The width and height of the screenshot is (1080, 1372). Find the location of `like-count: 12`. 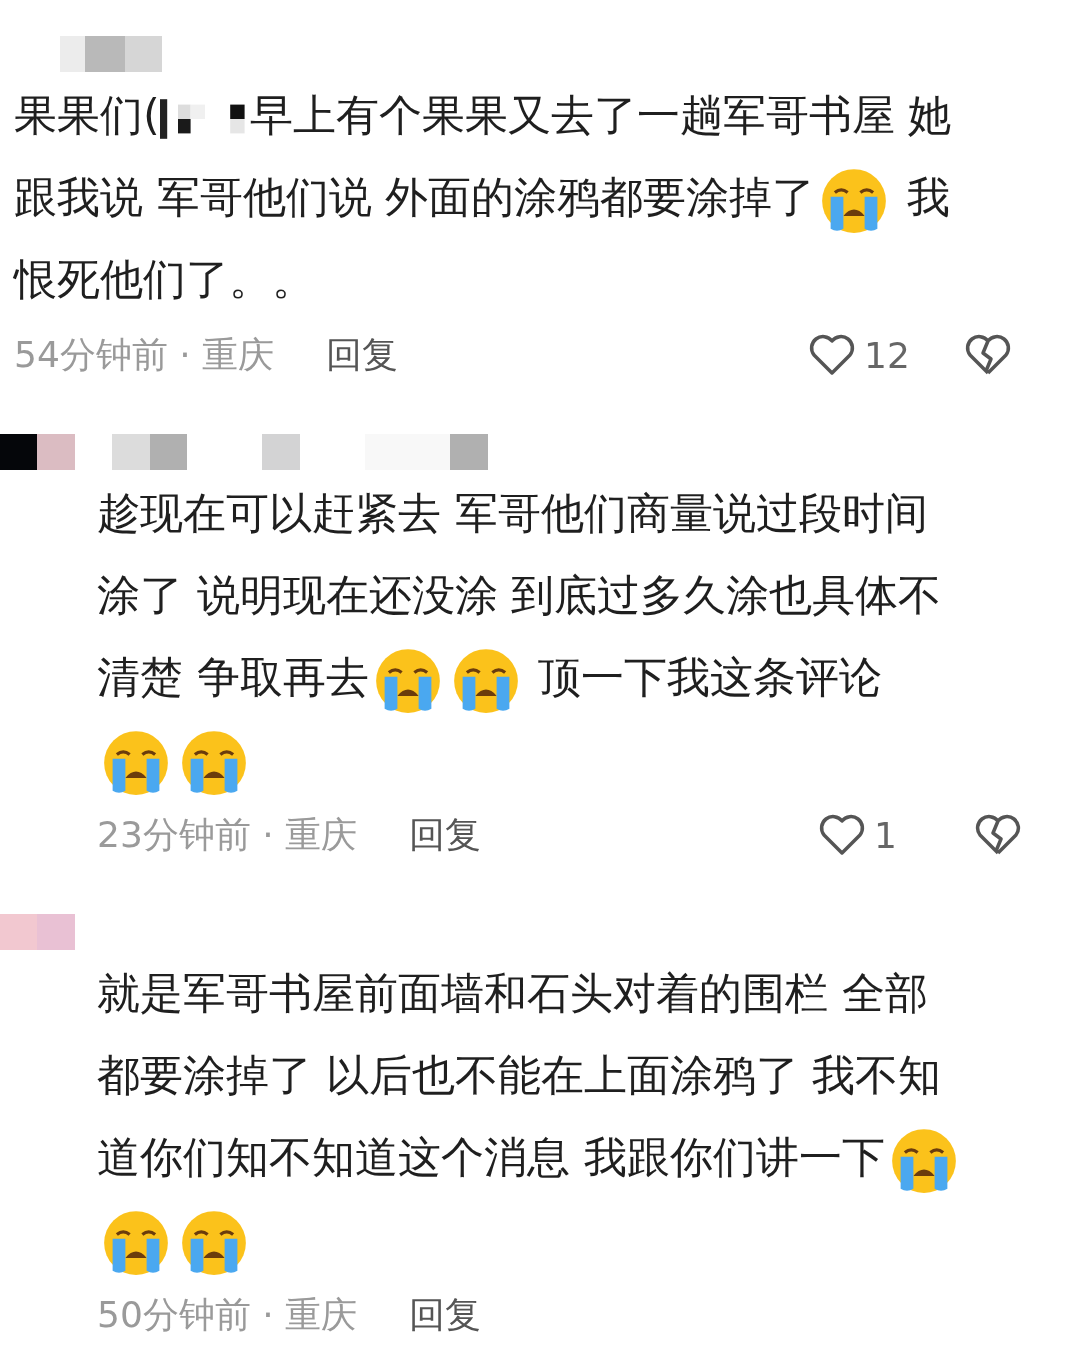

like-count: 12 is located at coordinates (887, 355).